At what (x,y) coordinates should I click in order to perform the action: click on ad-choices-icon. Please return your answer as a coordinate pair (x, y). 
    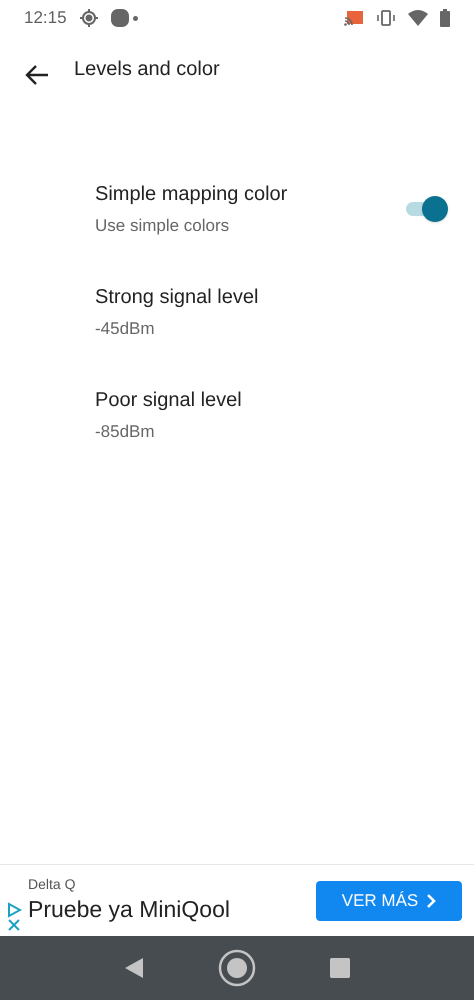
    Looking at the image, I should click on (14, 910).